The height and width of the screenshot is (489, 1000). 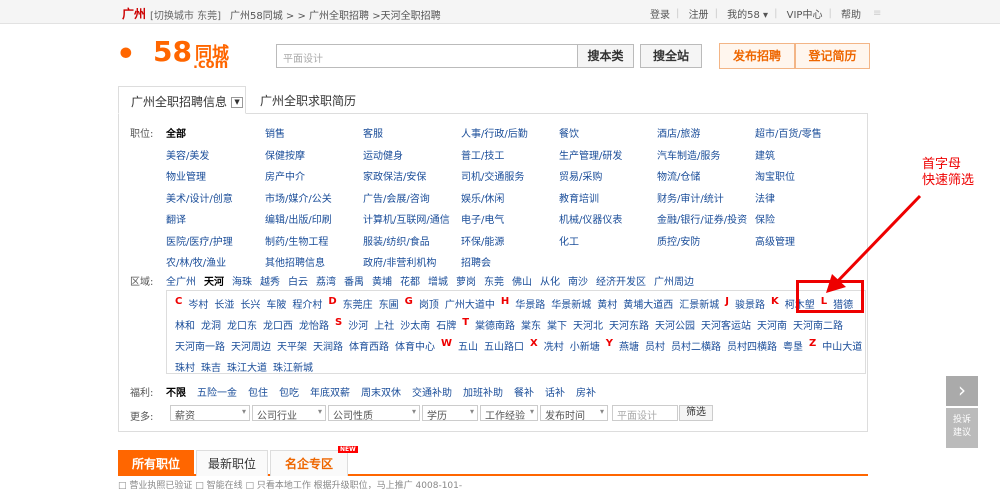 I want to click on category-link: 翻译, so click(x=176, y=218).